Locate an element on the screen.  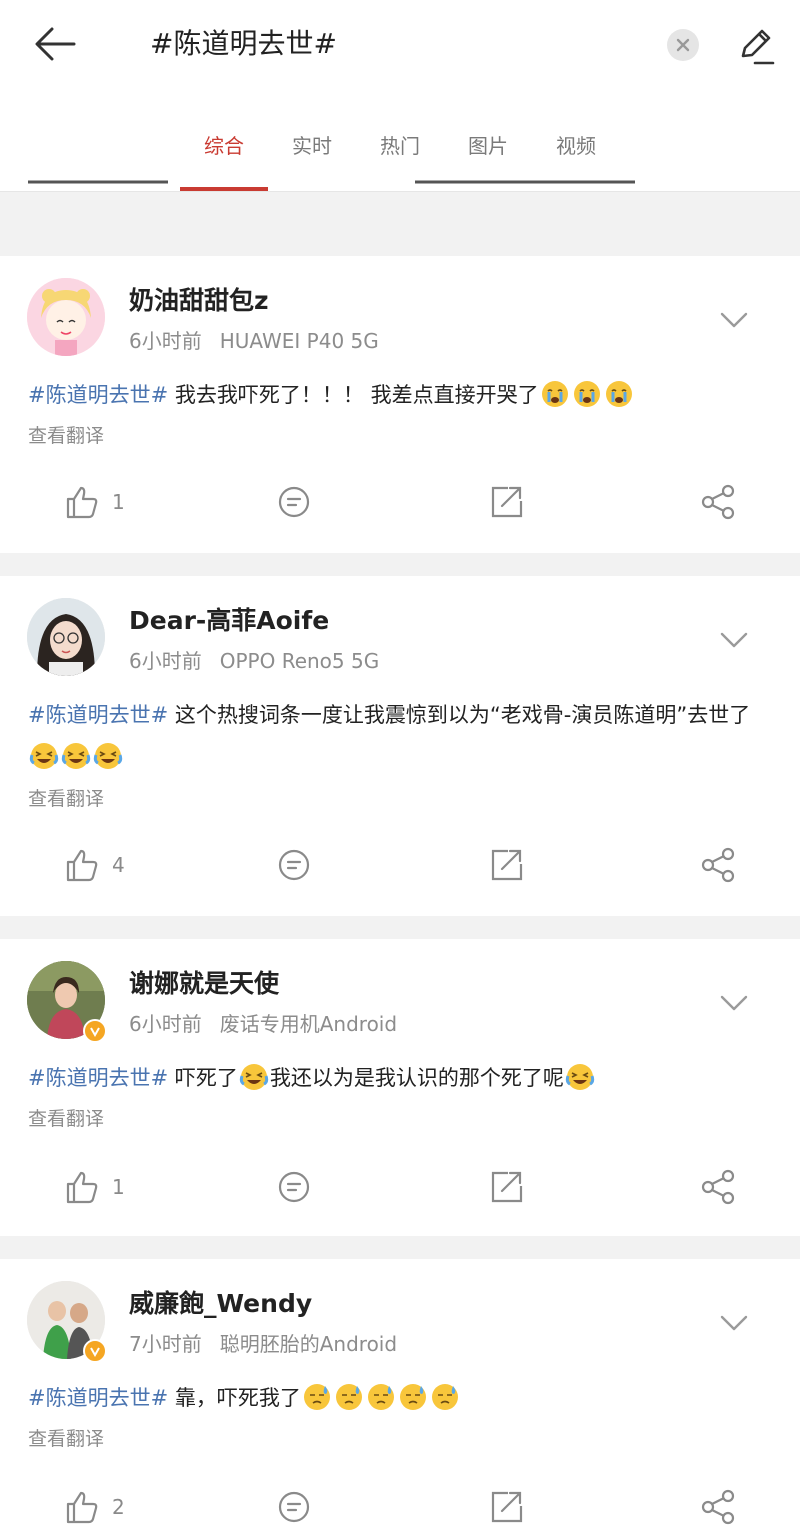
post-text: 我去我吓死了！！！ 我差点直接开哭了 is located at coordinates (356, 395).